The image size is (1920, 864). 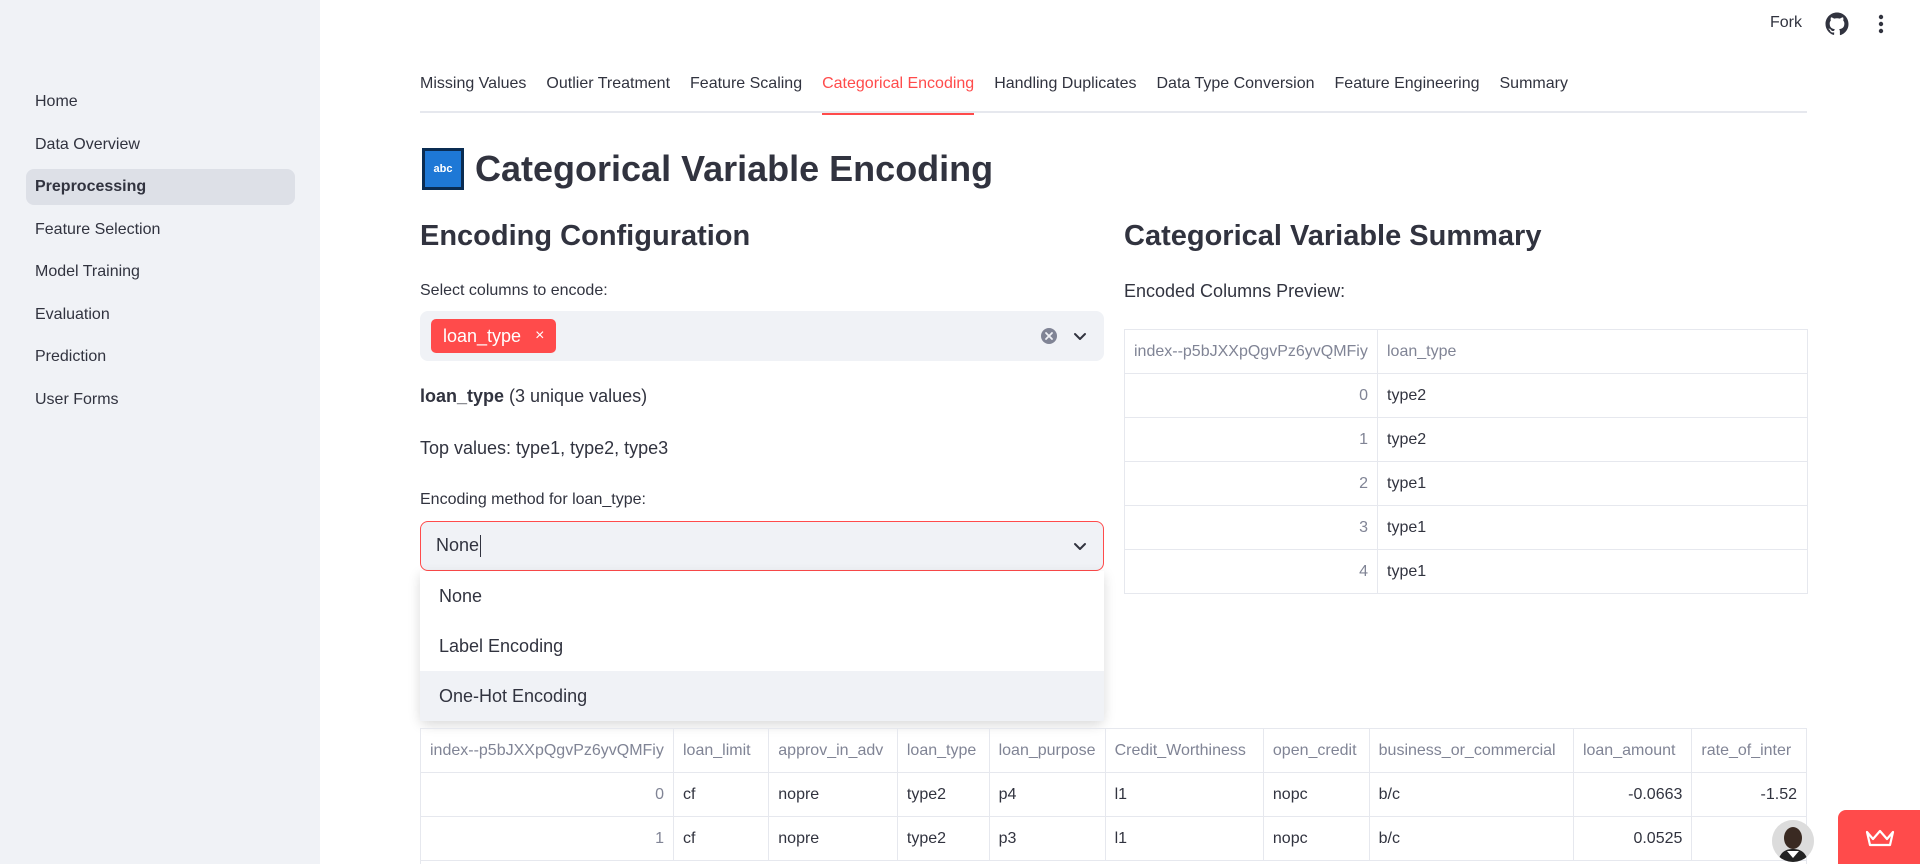 What do you see at coordinates (1471, 750) in the screenshot?
I see `column-header: business_or_commercial` at bounding box center [1471, 750].